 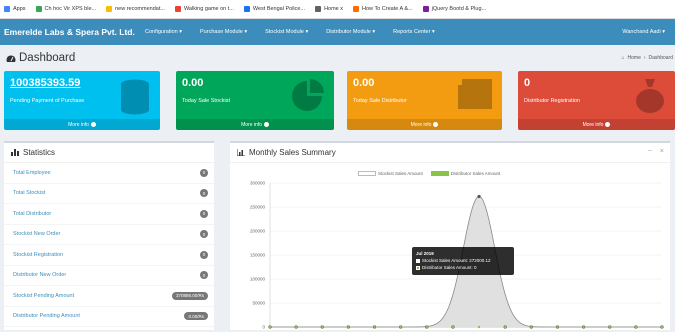 What do you see at coordinates (258, 231) in the screenshot?
I see `y-tick-label: 200000` at bounding box center [258, 231].